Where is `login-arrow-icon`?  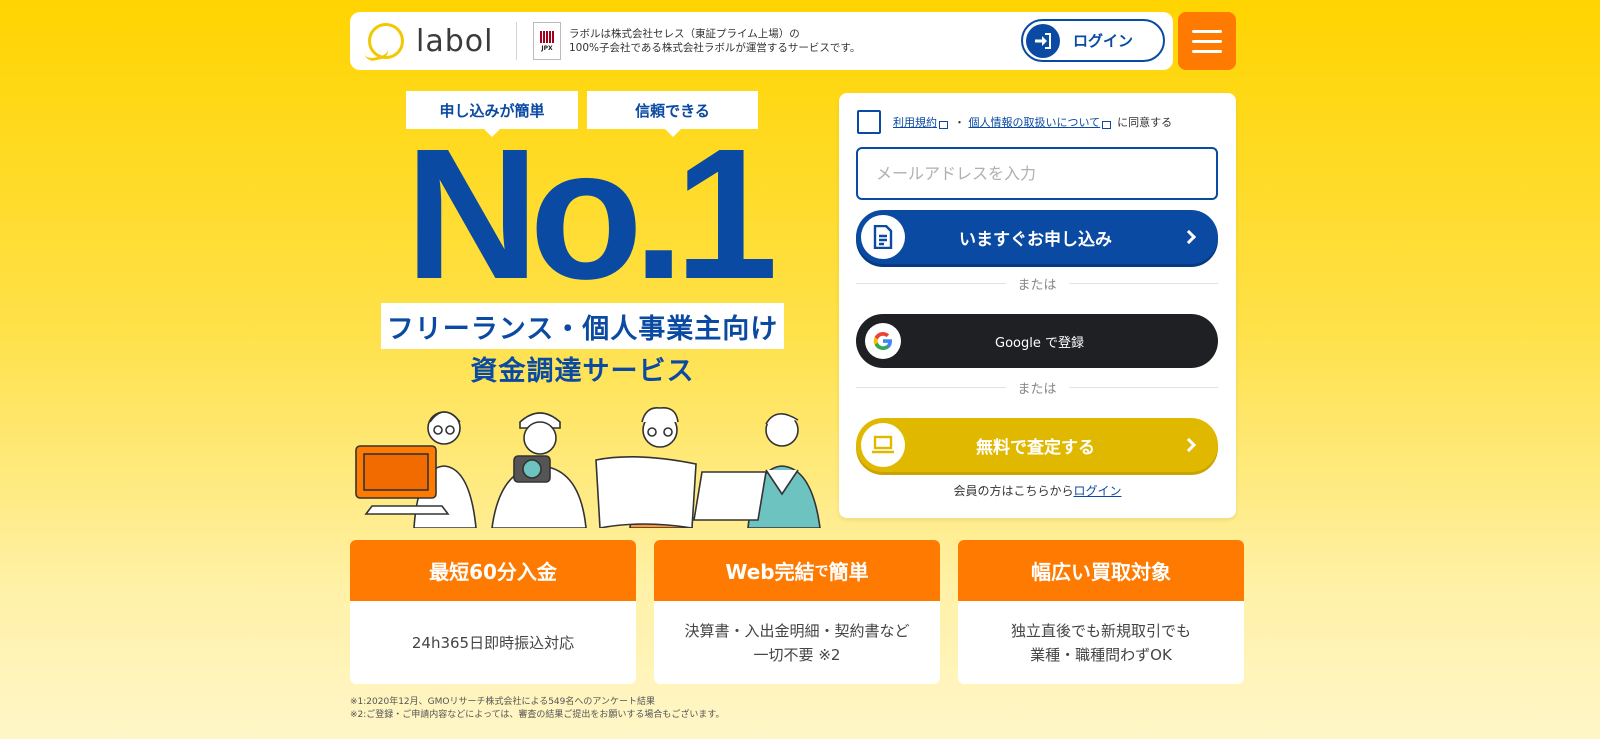
login-arrow-icon is located at coordinates (1043, 40).